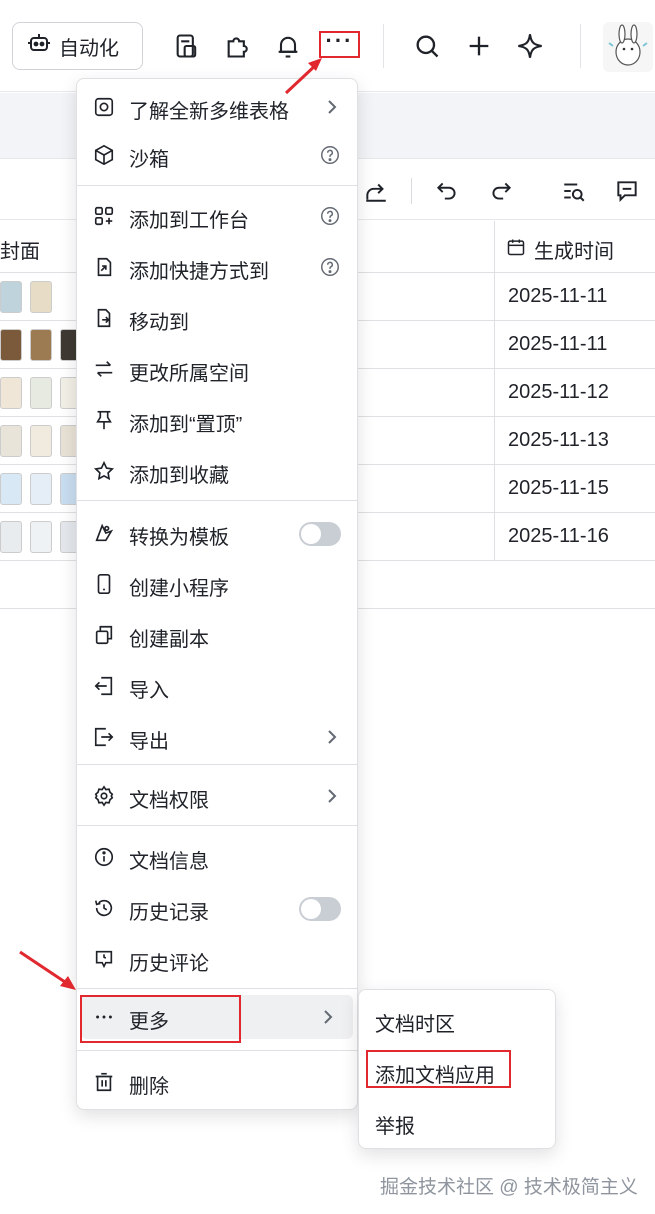 This screenshot has width=655, height=1214. Describe the element at coordinates (104, 959) in the screenshot. I see `comment-history-icon` at that location.